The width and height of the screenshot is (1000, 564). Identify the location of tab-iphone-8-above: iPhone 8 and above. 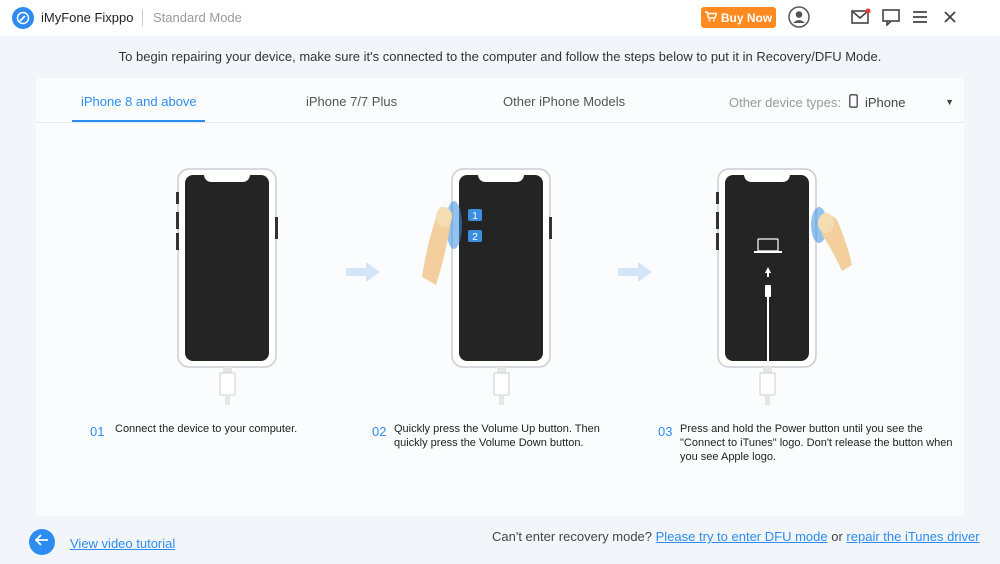
(139, 101).